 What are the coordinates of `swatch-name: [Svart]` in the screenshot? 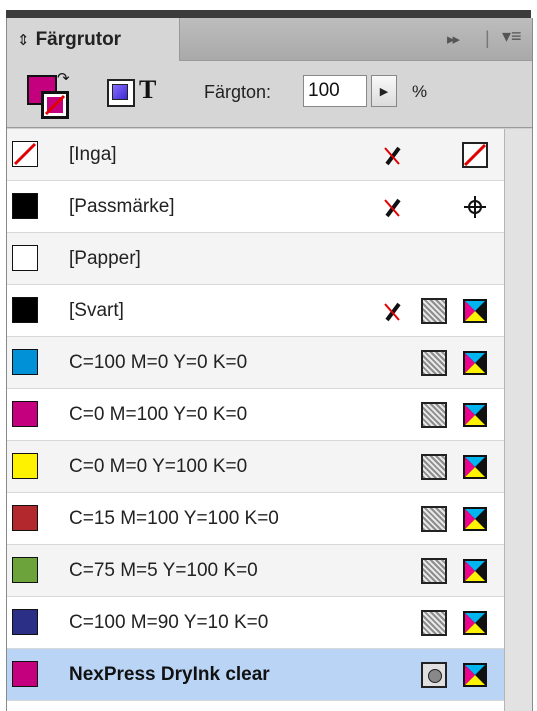 It's located at (96, 310).